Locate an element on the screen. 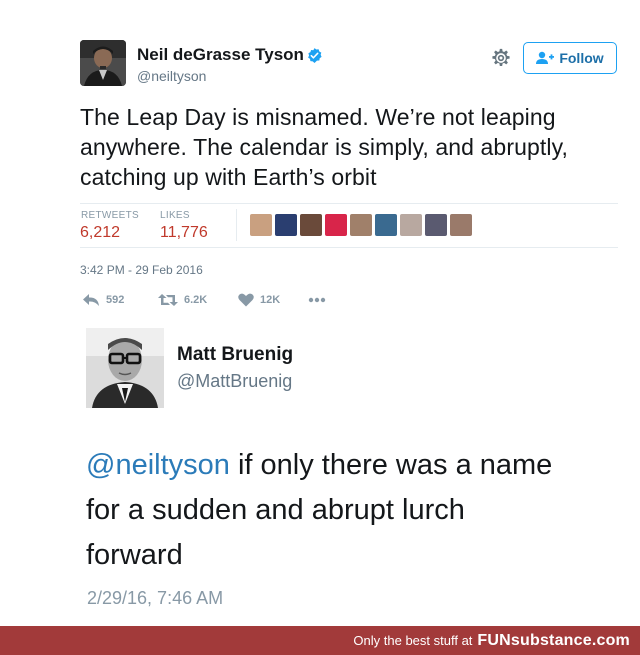 This screenshot has width=640, height=655. reply-author-name: Matt Bruenig is located at coordinates (235, 355).